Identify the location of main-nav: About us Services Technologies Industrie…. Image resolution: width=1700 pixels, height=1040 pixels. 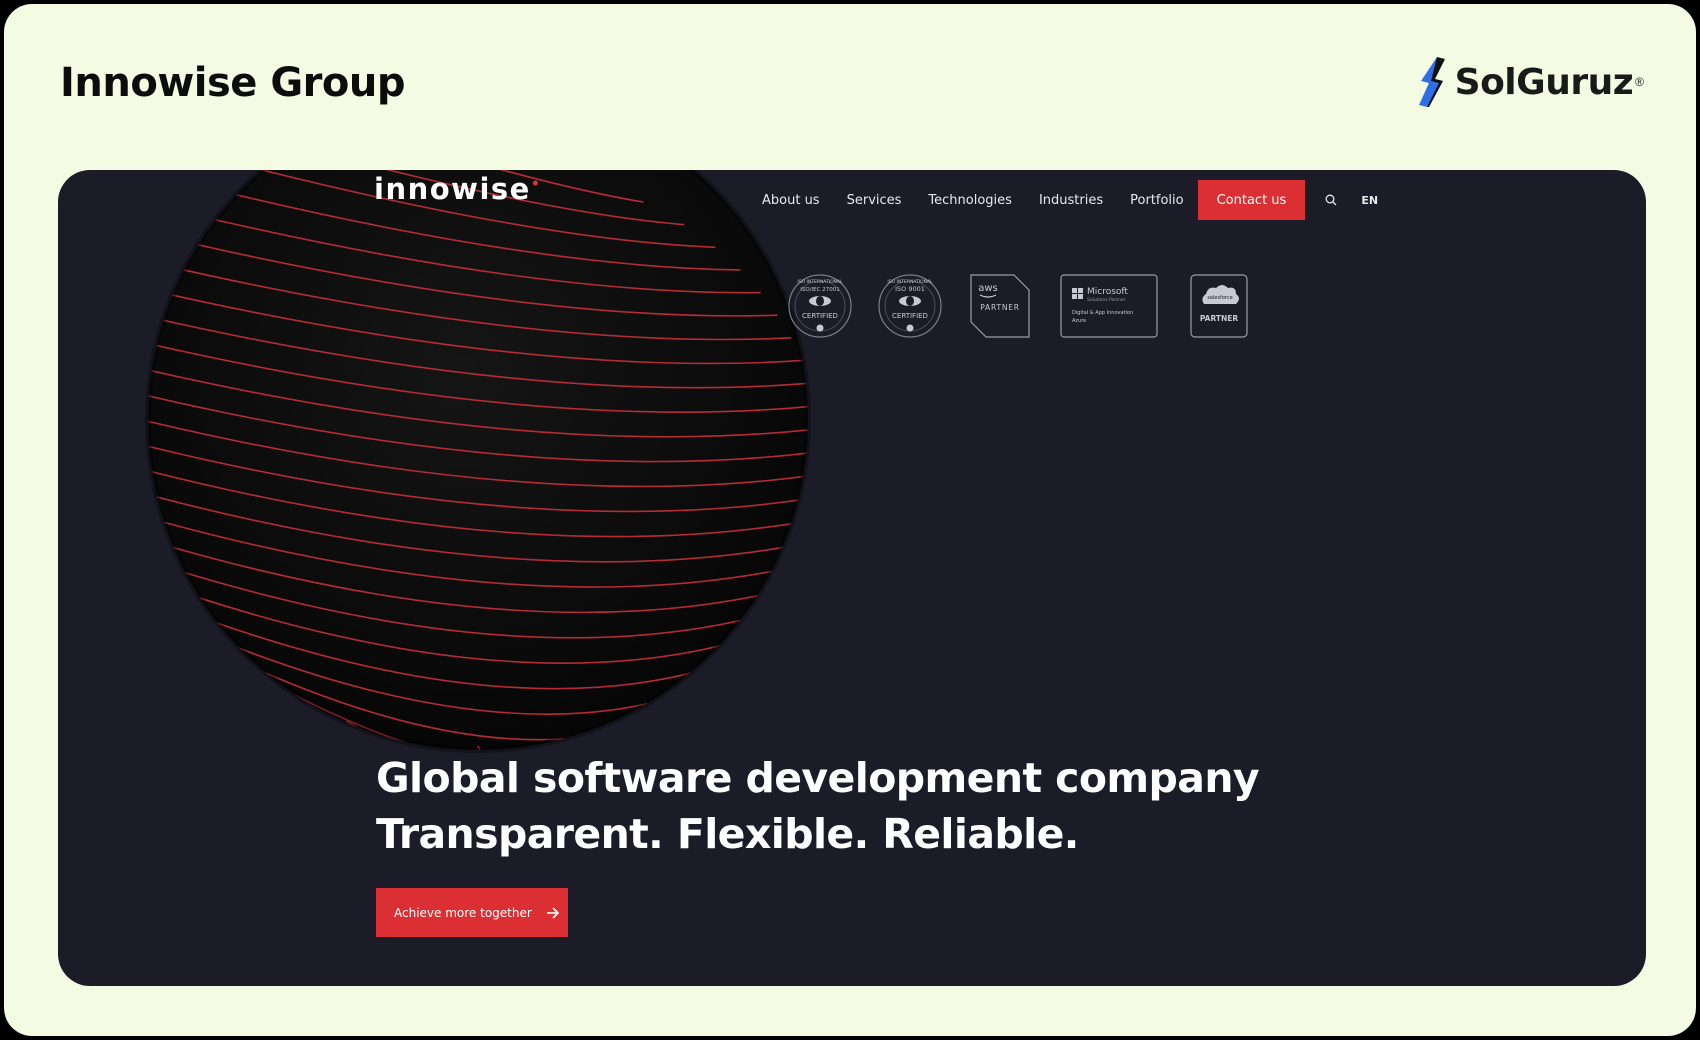
(1070, 200).